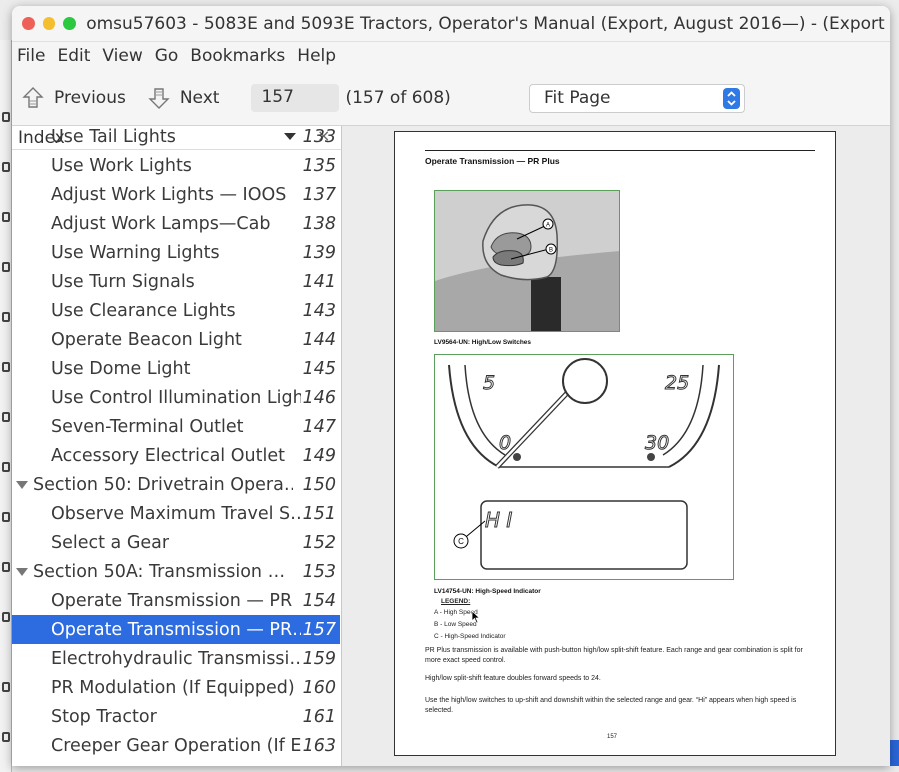 This screenshot has height=772, width=899. I want to click on index-item-label: Seven-Terminal Outlet, so click(147, 426).